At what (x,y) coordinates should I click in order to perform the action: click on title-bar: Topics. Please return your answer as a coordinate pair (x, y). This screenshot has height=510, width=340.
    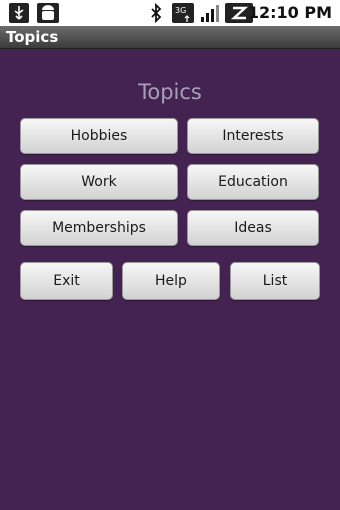
    Looking at the image, I should click on (170, 37).